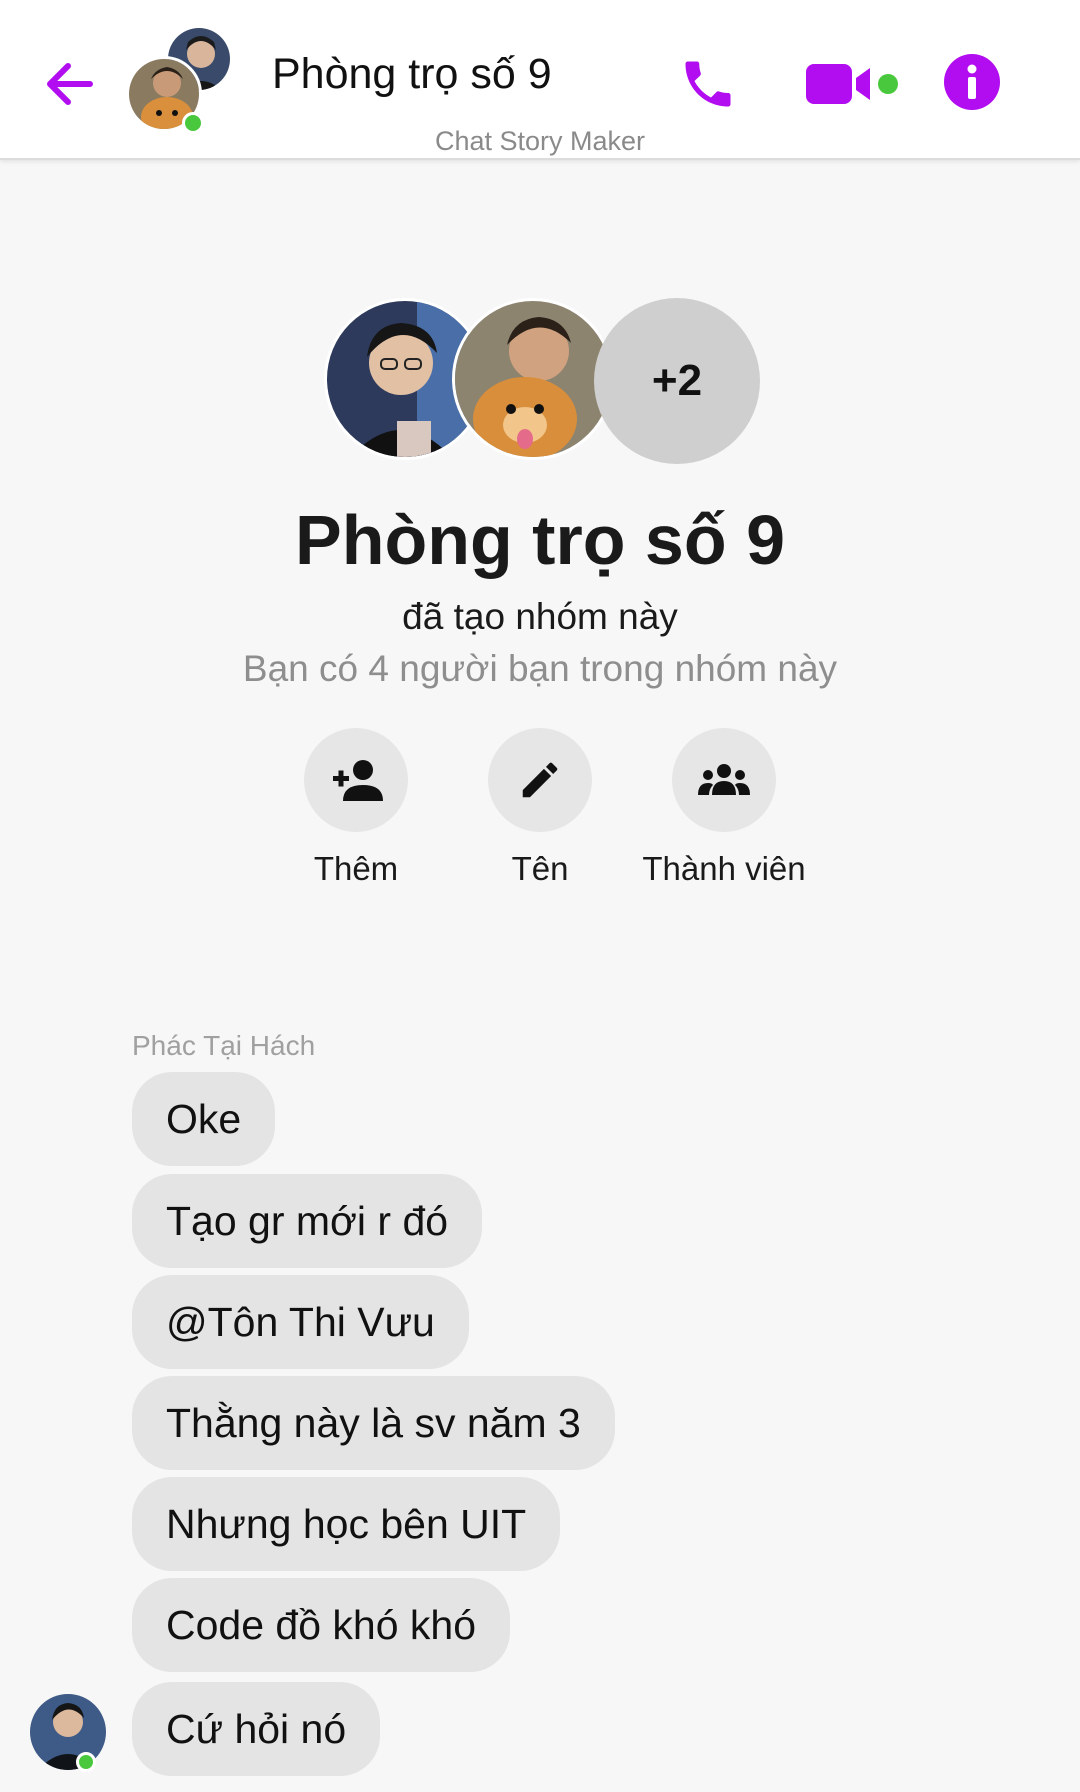  I want to click on voice-call-button, so click(708, 84).